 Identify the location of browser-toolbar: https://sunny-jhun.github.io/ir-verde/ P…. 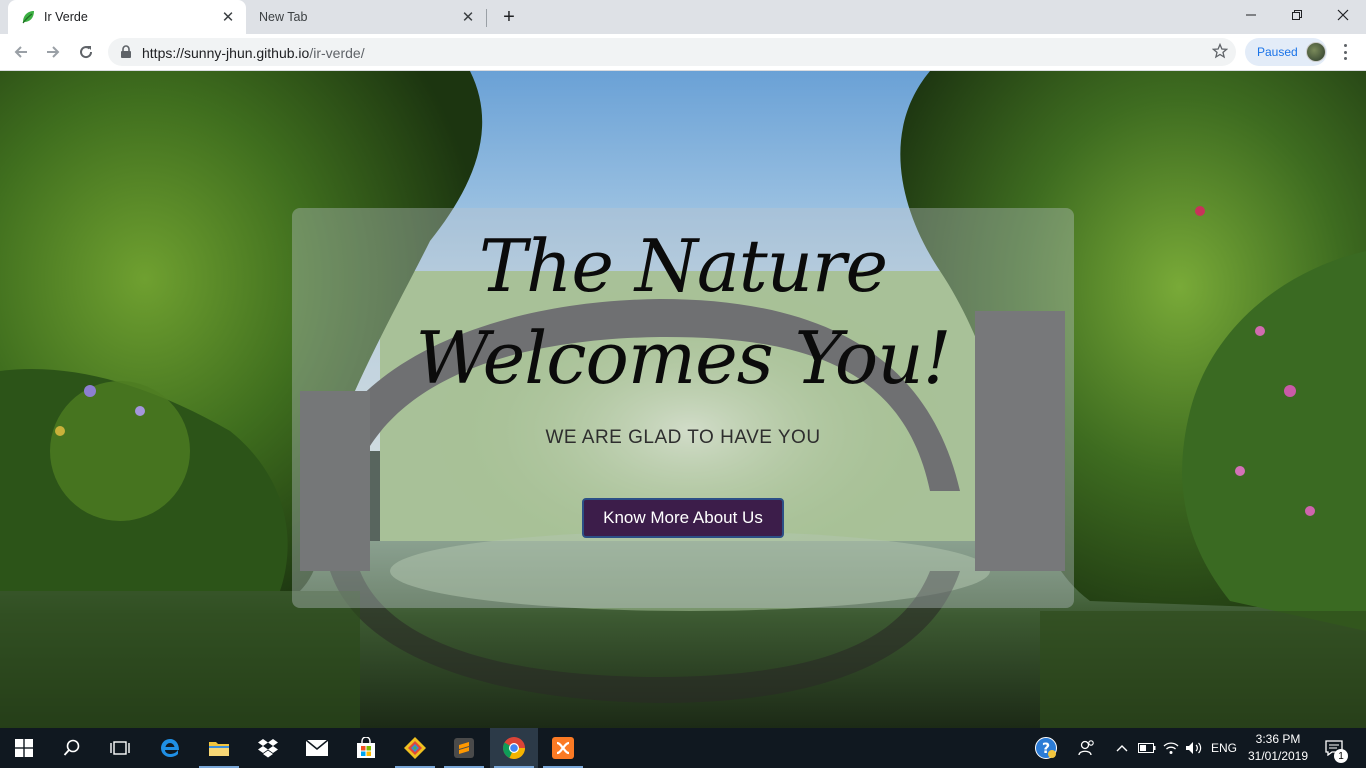
(683, 52).